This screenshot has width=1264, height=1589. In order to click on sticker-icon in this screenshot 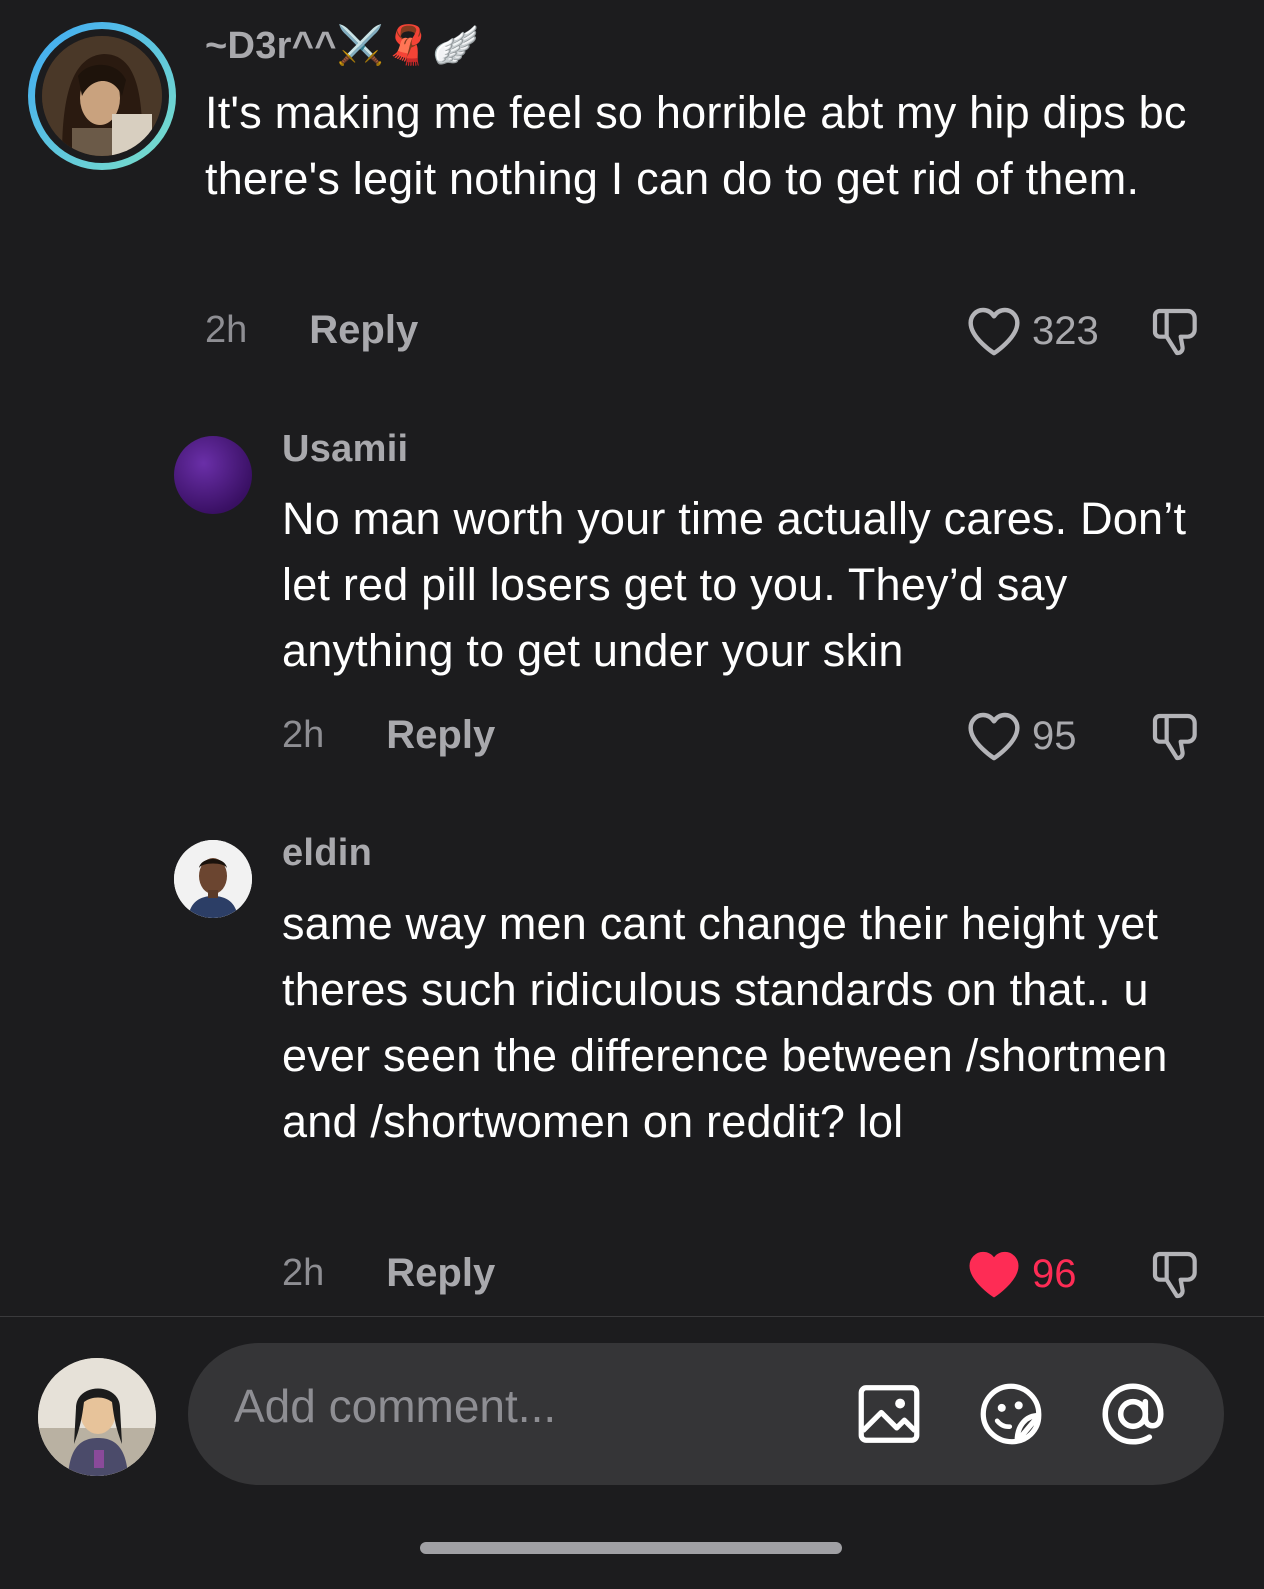, I will do `click(1011, 1414)`.